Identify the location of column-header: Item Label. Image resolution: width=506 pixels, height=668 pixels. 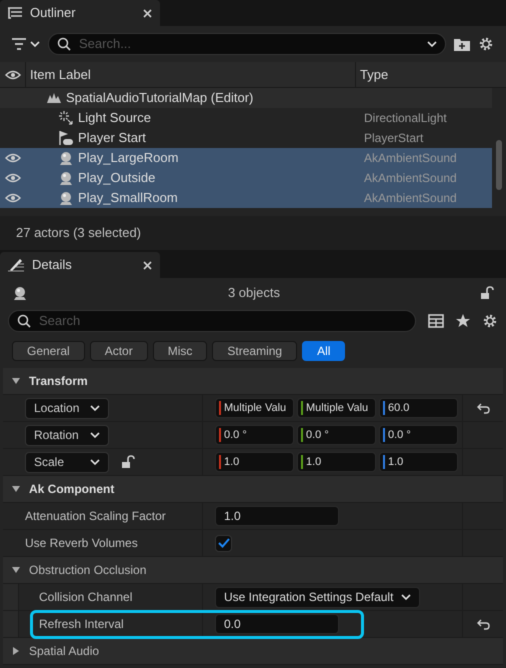
(191, 74).